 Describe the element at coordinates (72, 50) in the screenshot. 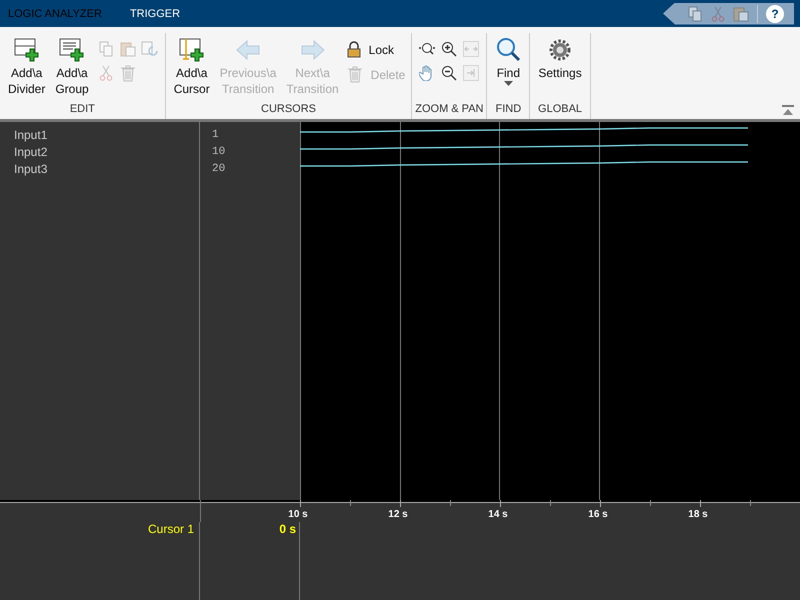

I see `document-plus-icon` at that location.